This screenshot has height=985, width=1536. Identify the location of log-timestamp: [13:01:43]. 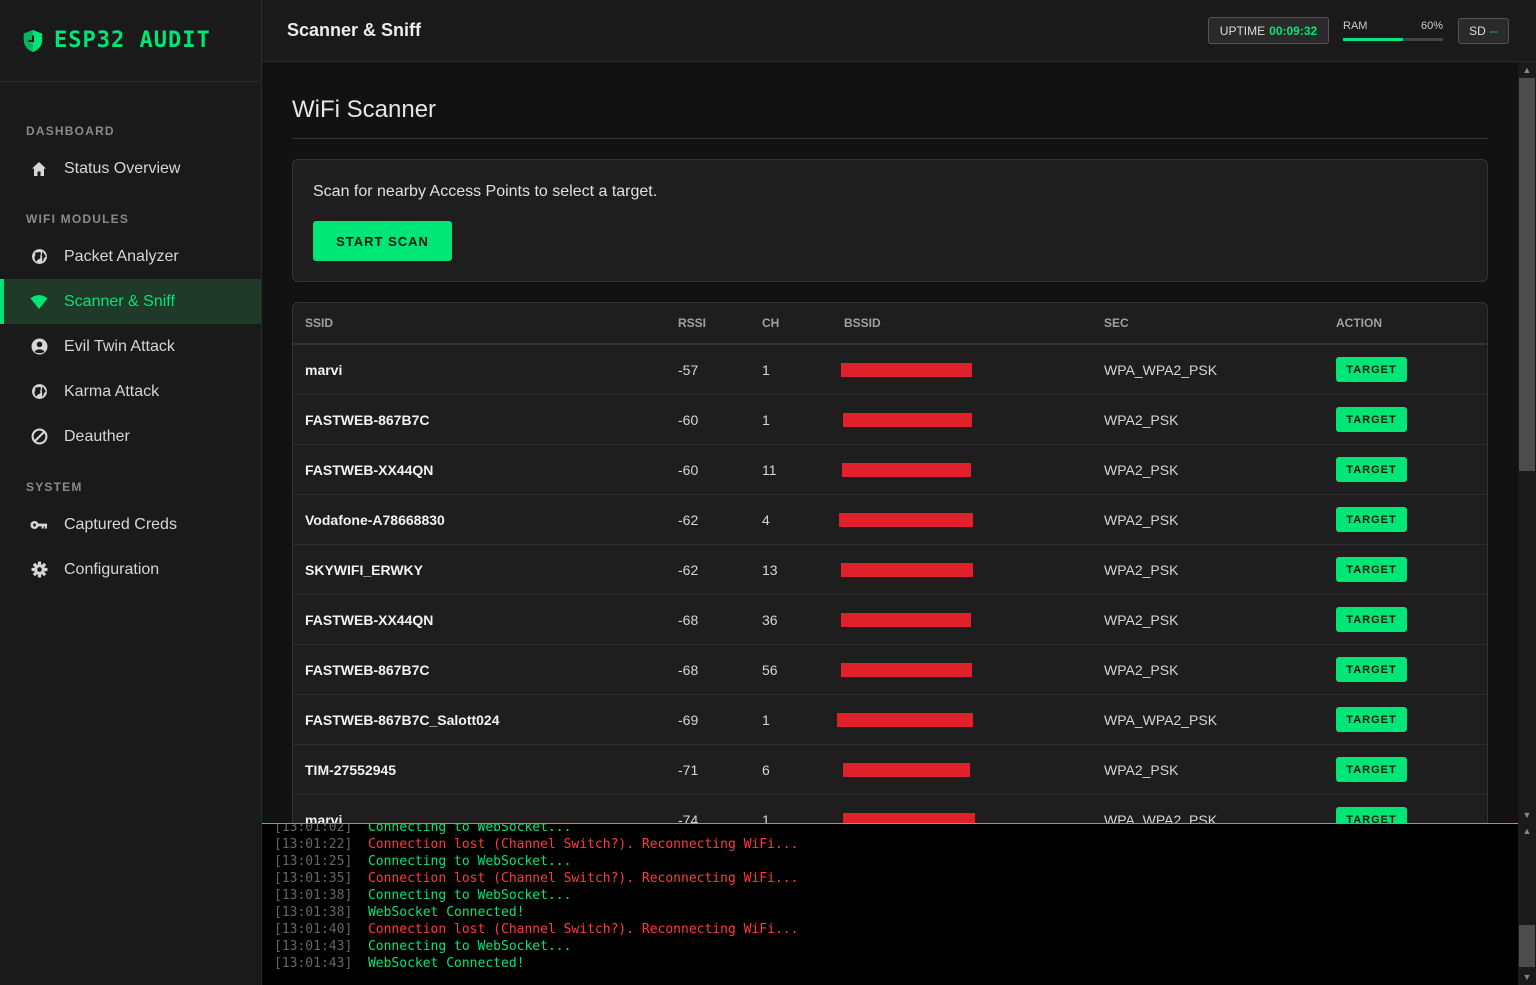
(313, 963).